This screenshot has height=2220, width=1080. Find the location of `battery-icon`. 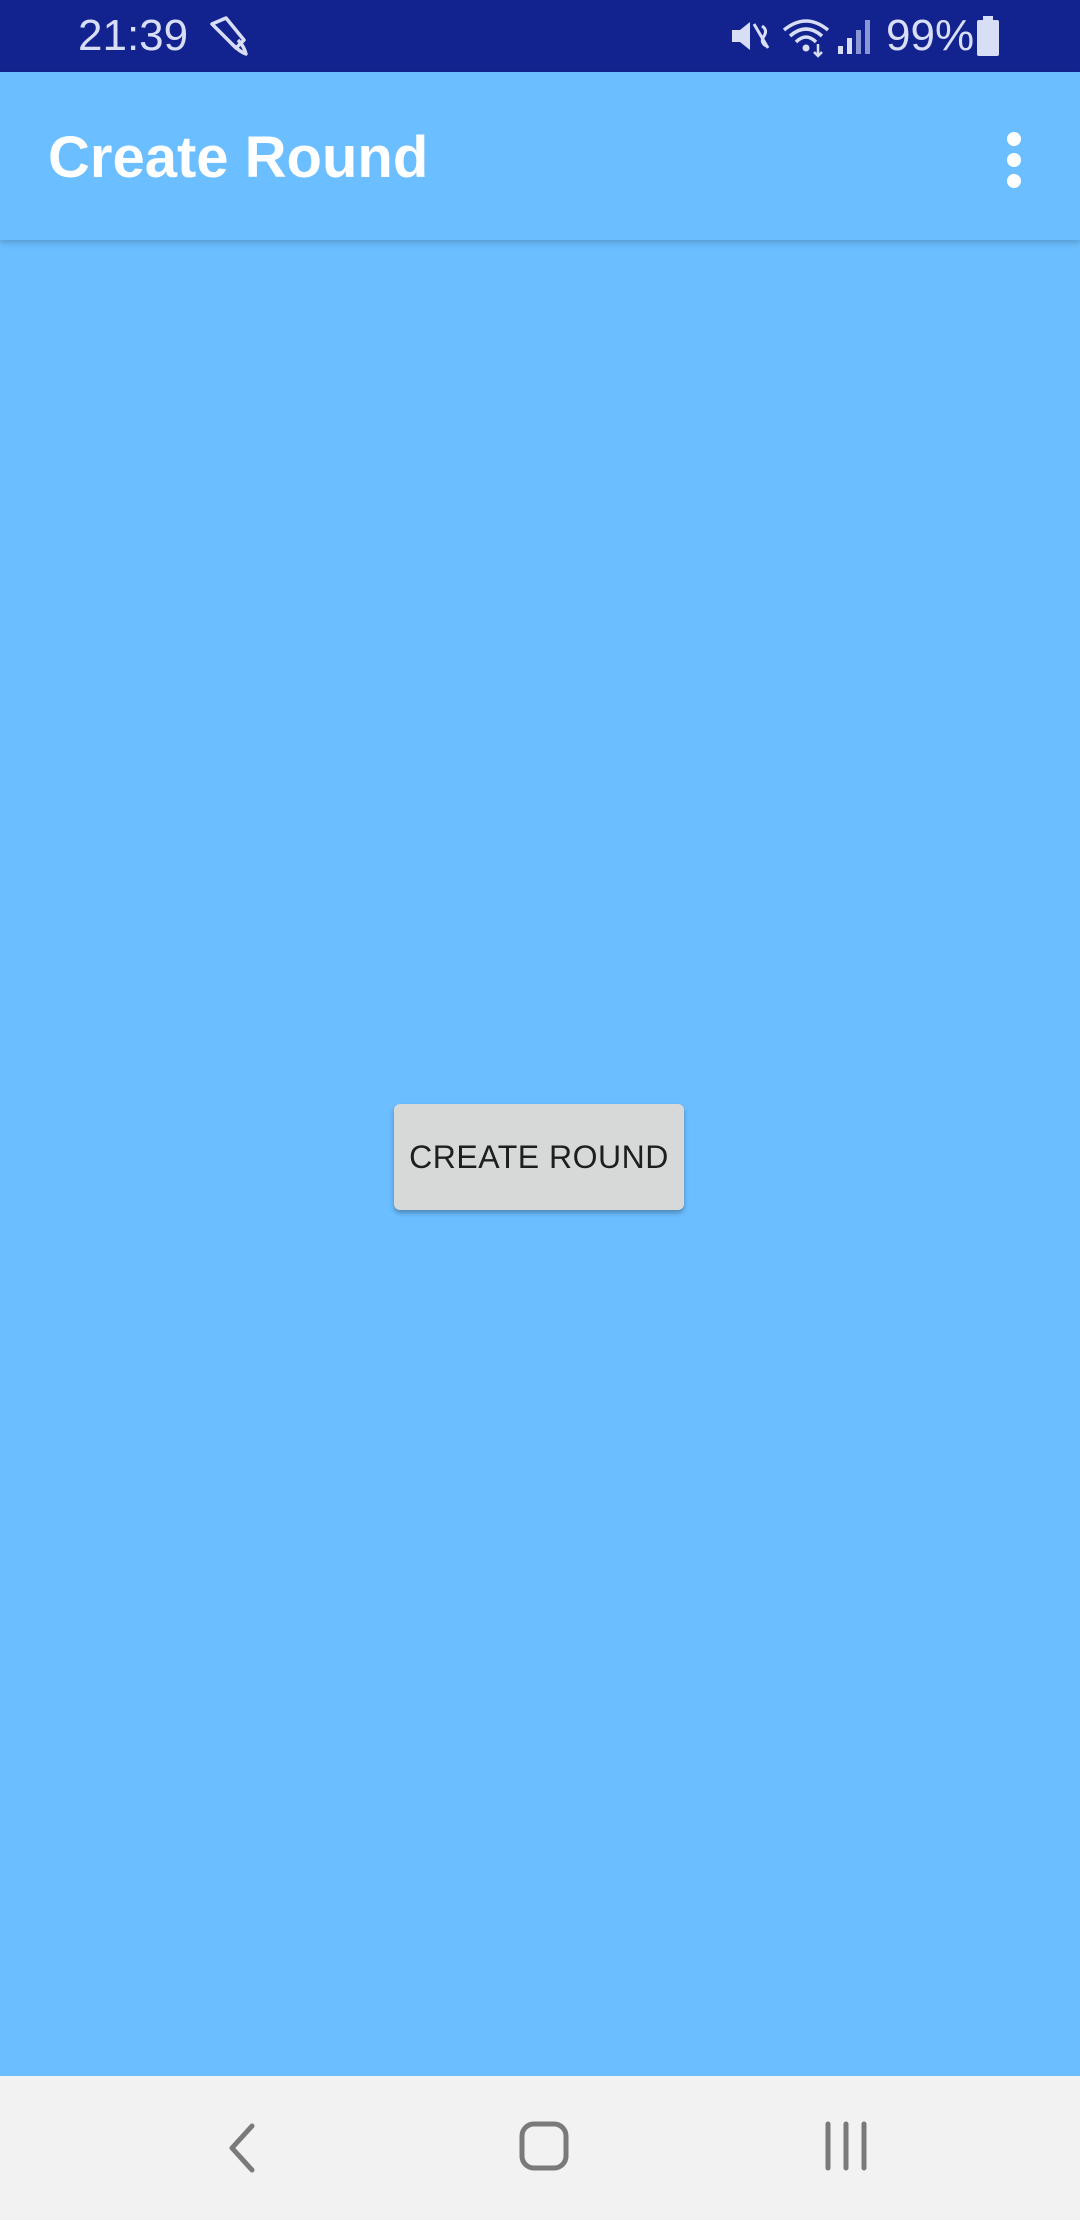

battery-icon is located at coordinates (988, 36).